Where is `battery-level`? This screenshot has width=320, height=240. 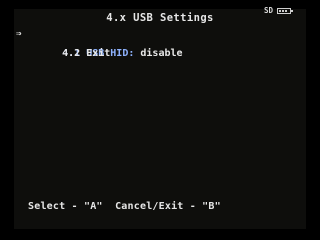 battery-level is located at coordinates (284, 11).